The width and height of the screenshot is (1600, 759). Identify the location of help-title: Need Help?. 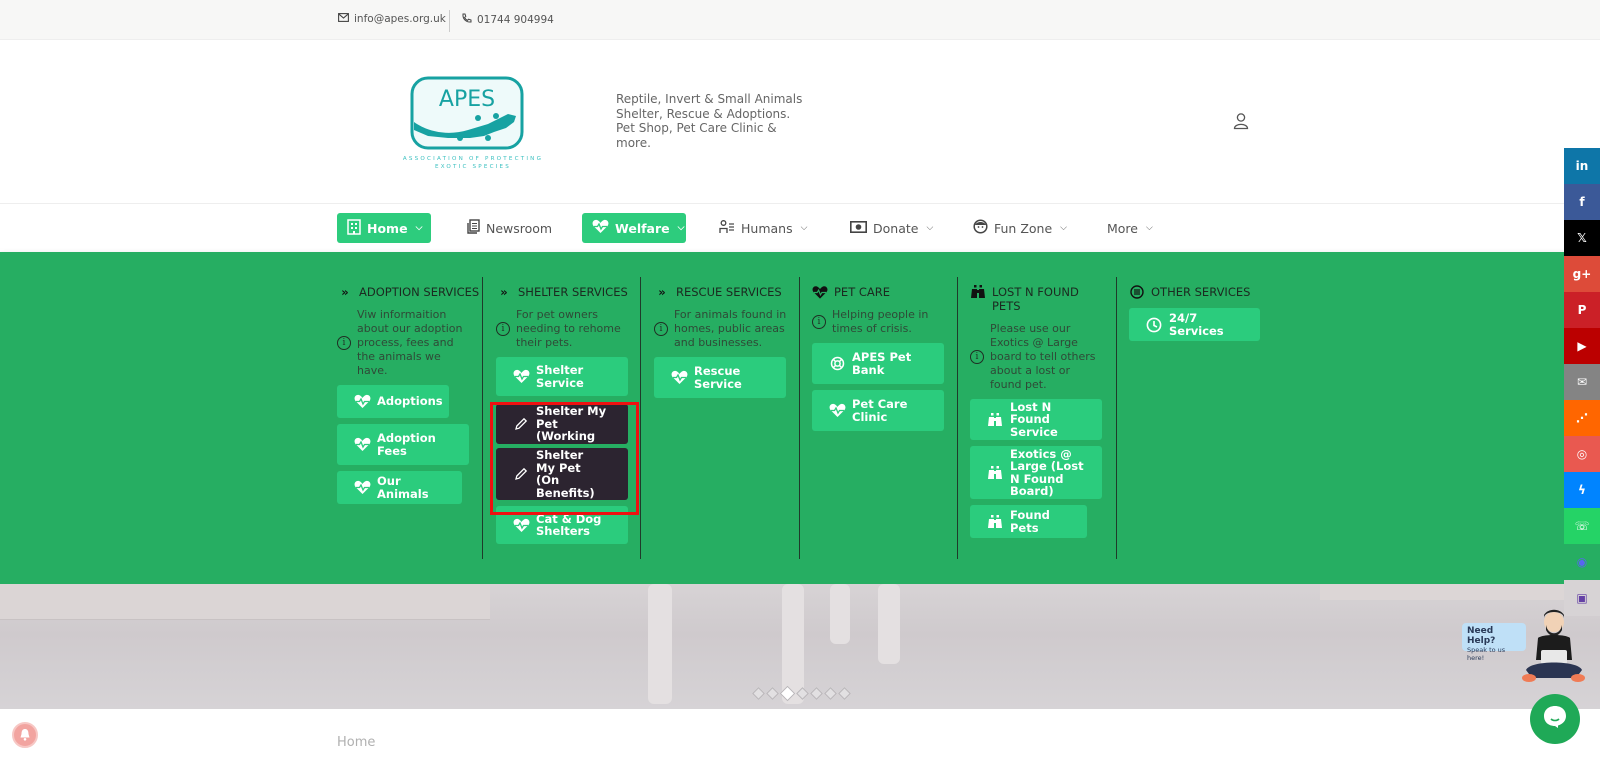
(1481, 636).